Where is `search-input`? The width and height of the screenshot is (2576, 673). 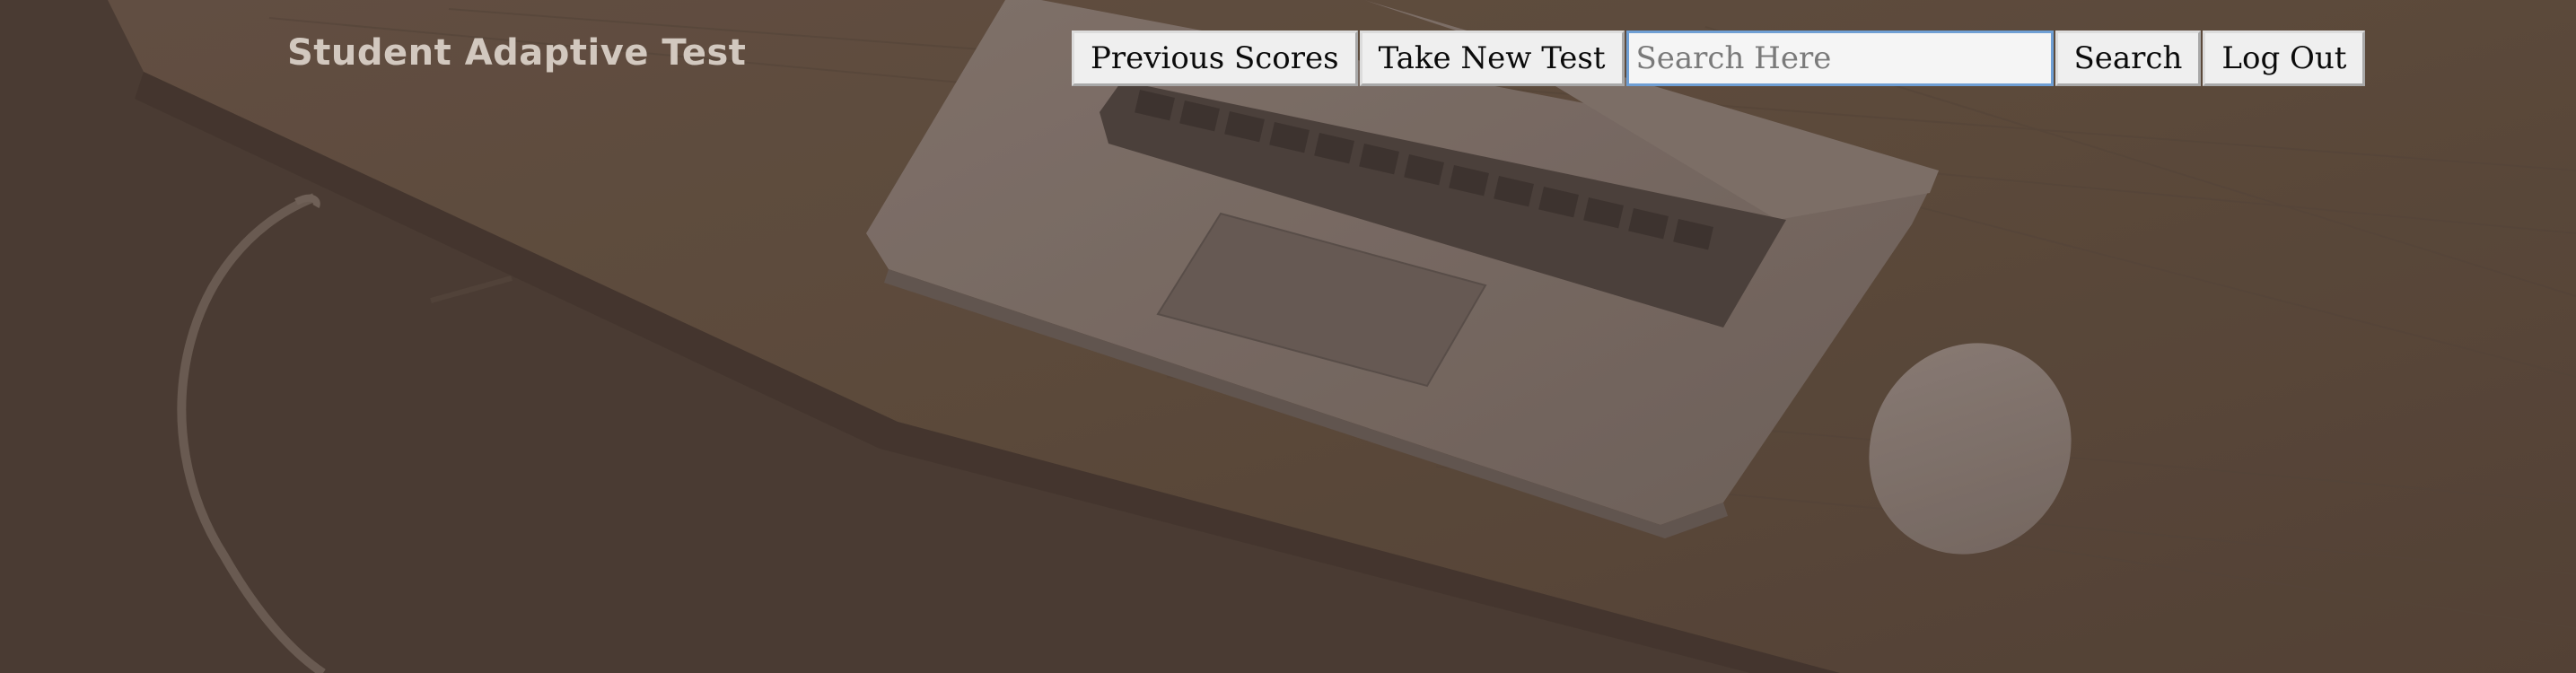 search-input is located at coordinates (1839, 59).